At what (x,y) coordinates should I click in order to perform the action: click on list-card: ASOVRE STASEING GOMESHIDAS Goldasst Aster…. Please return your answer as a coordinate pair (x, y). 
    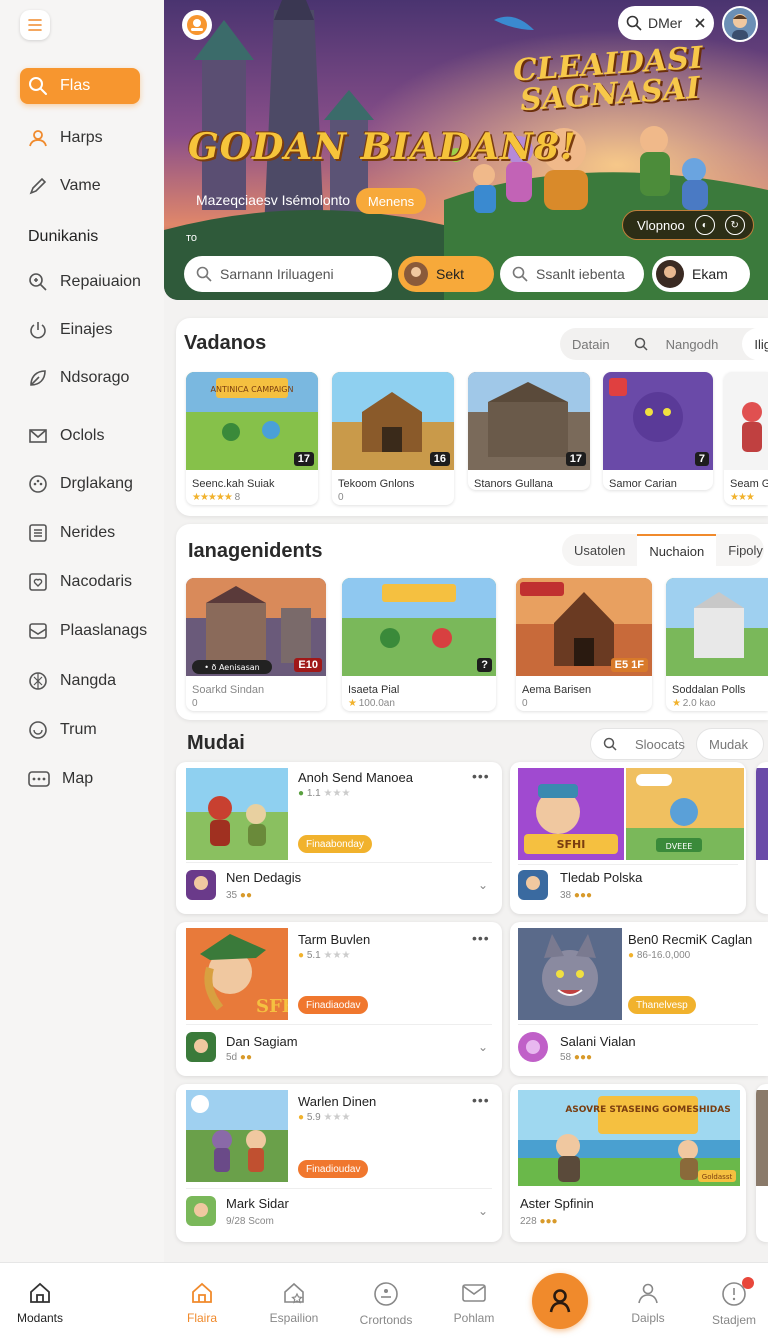
    Looking at the image, I should click on (628, 1163).